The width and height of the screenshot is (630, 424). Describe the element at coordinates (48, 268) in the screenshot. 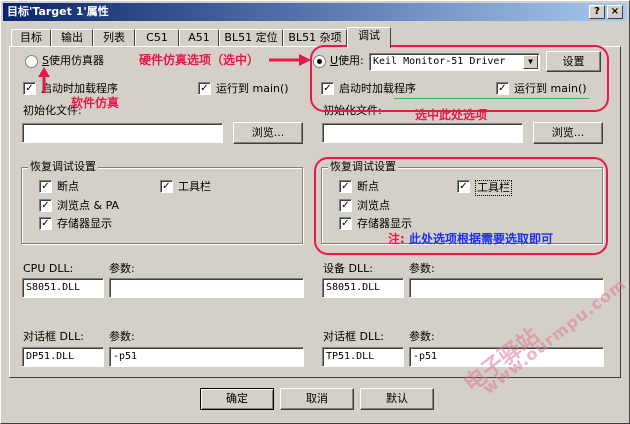

I see `cpu-dll-label: CPU DLL:` at that location.